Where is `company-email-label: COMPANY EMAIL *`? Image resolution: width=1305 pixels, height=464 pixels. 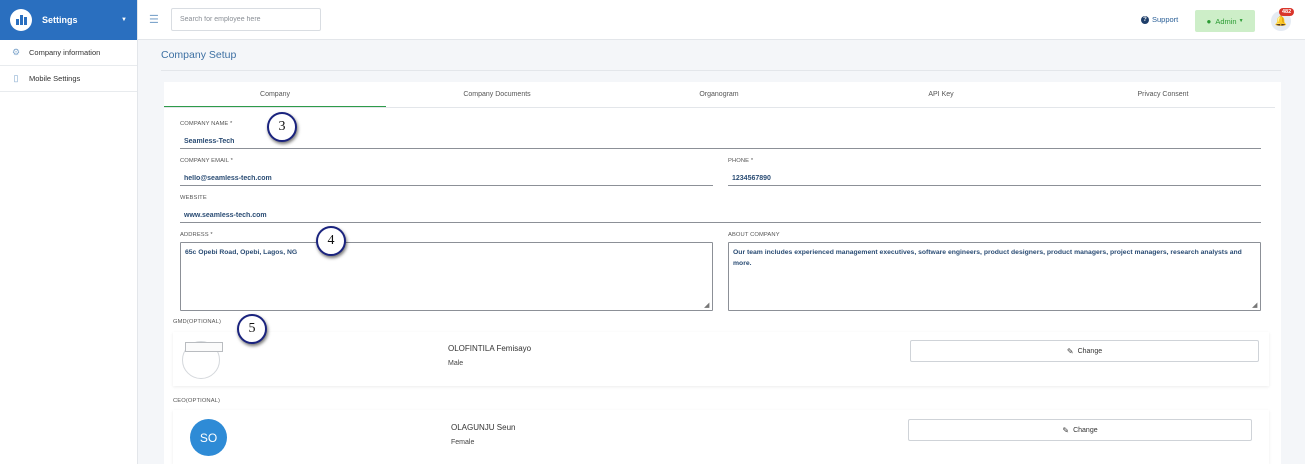 company-email-label: COMPANY EMAIL * is located at coordinates (206, 161).